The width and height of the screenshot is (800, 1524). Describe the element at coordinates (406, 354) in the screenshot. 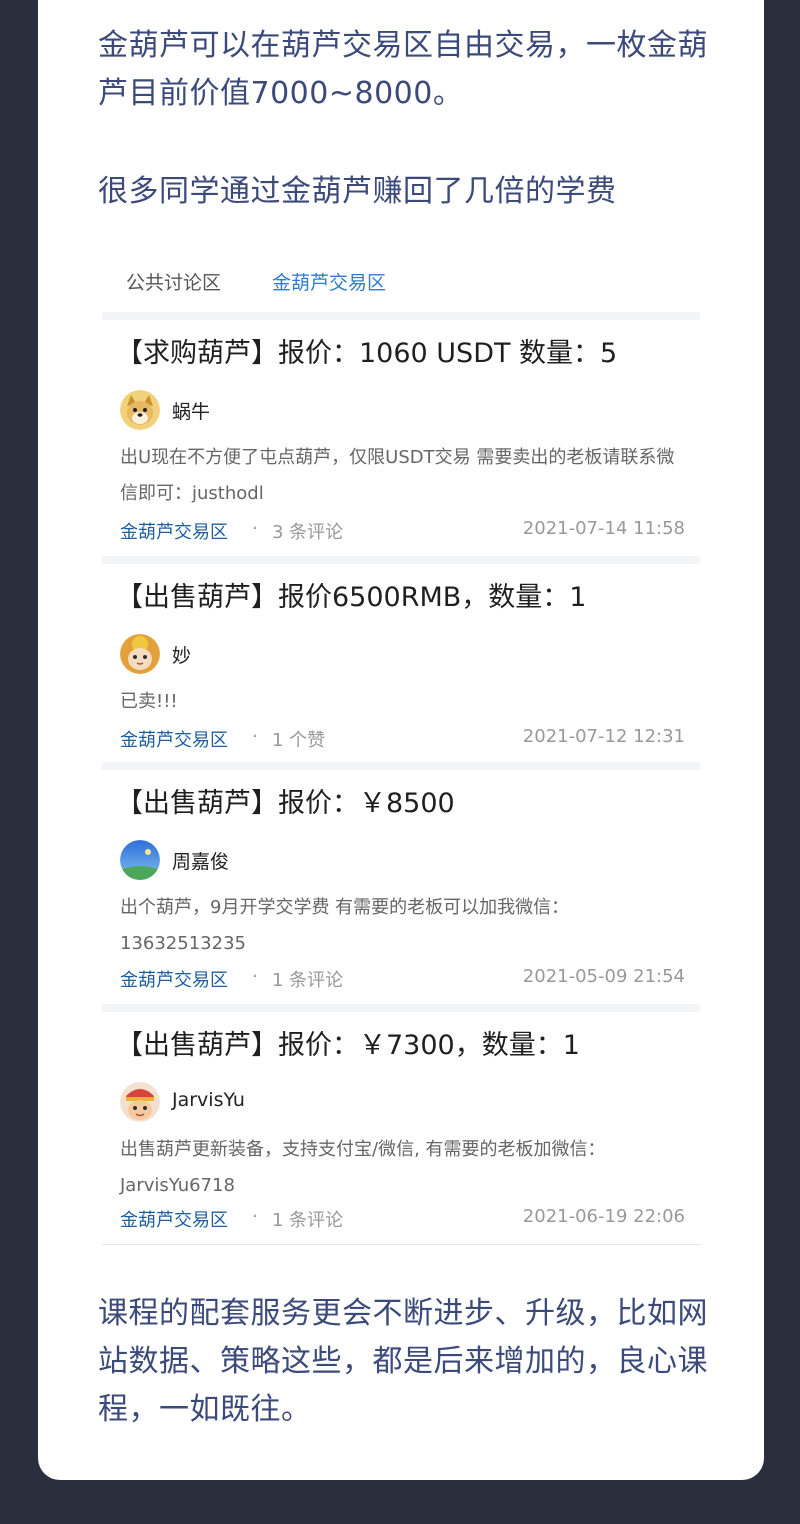

I see `post-title: 【求购葫芦】报价：1060 USDT 数量：5` at that location.